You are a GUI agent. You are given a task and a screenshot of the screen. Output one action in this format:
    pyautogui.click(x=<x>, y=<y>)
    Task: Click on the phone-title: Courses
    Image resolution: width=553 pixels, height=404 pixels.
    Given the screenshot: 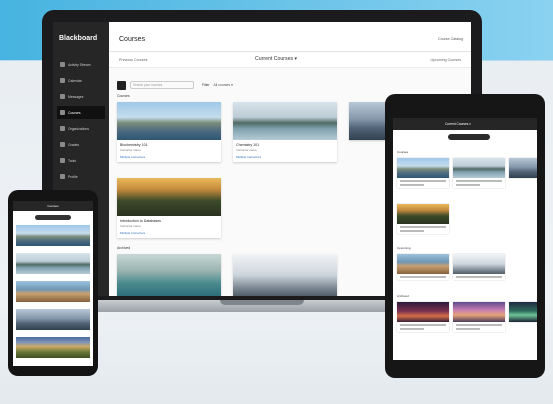 What is the action you would take?
    pyautogui.click(x=53, y=206)
    